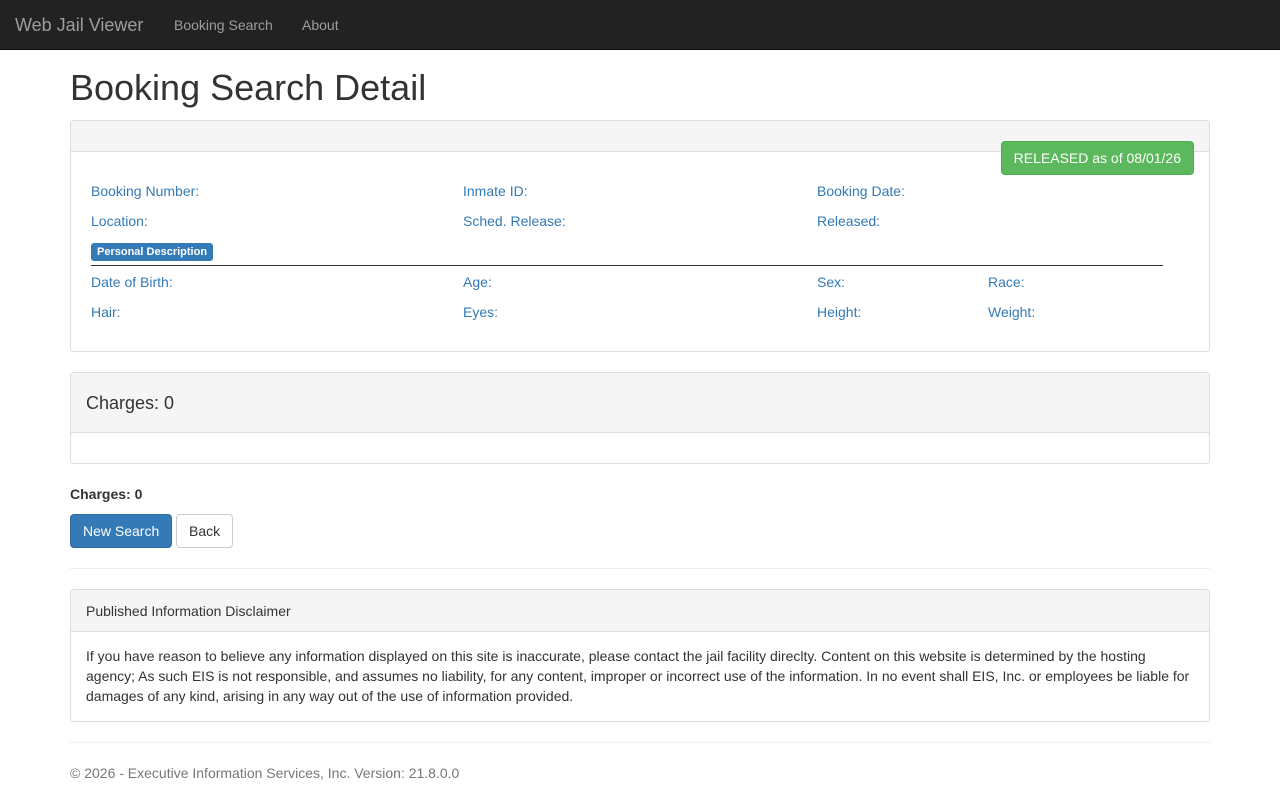 Image resolution: width=1280 pixels, height=800 pixels. What do you see at coordinates (1097, 158) in the screenshot?
I see `release-status-button: RELEASED as of 08/01/26` at bounding box center [1097, 158].